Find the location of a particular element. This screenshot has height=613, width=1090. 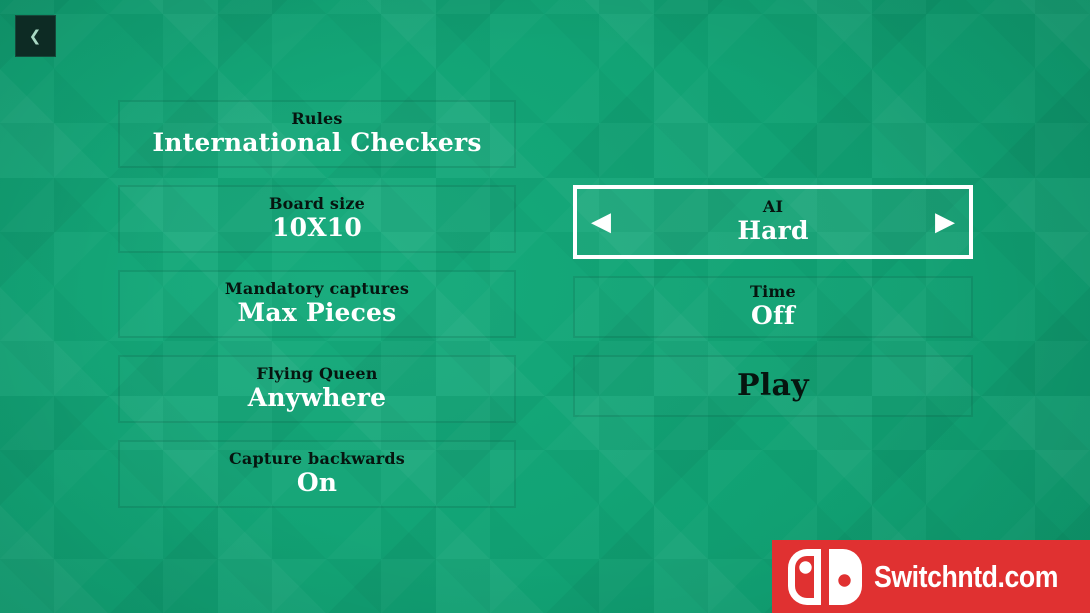

chevron-left-icon: ❮ is located at coordinates (35, 35).